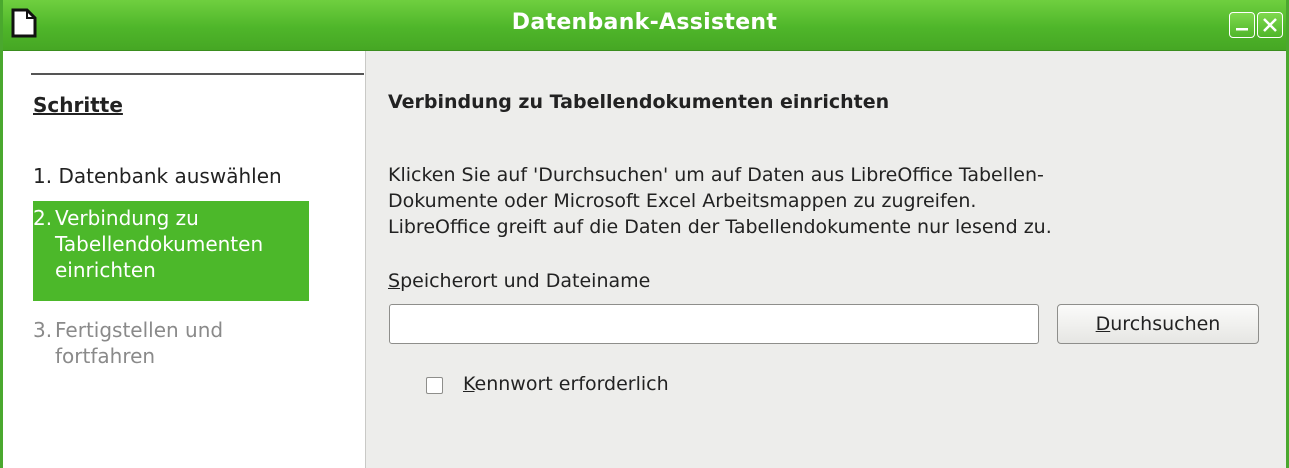 The image size is (1289, 468). What do you see at coordinates (469, 384) in the screenshot?
I see `password-mnemonic: K` at bounding box center [469, 384].